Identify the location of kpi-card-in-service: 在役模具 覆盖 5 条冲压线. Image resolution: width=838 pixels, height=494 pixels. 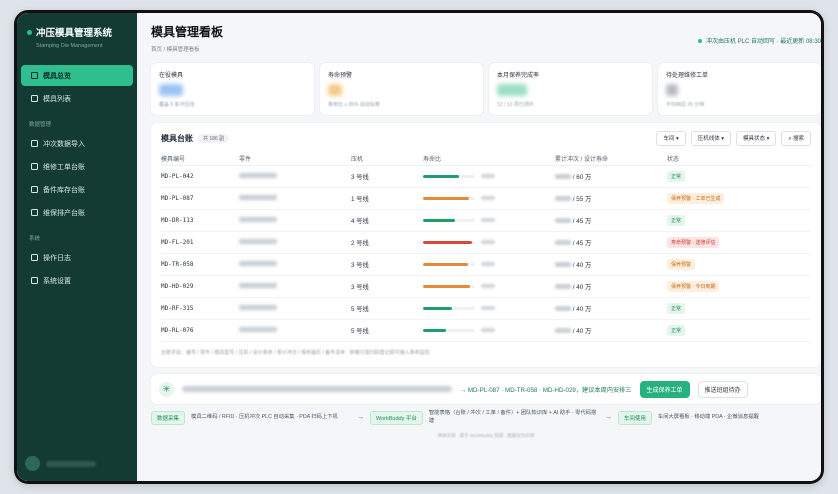
(232, 89).